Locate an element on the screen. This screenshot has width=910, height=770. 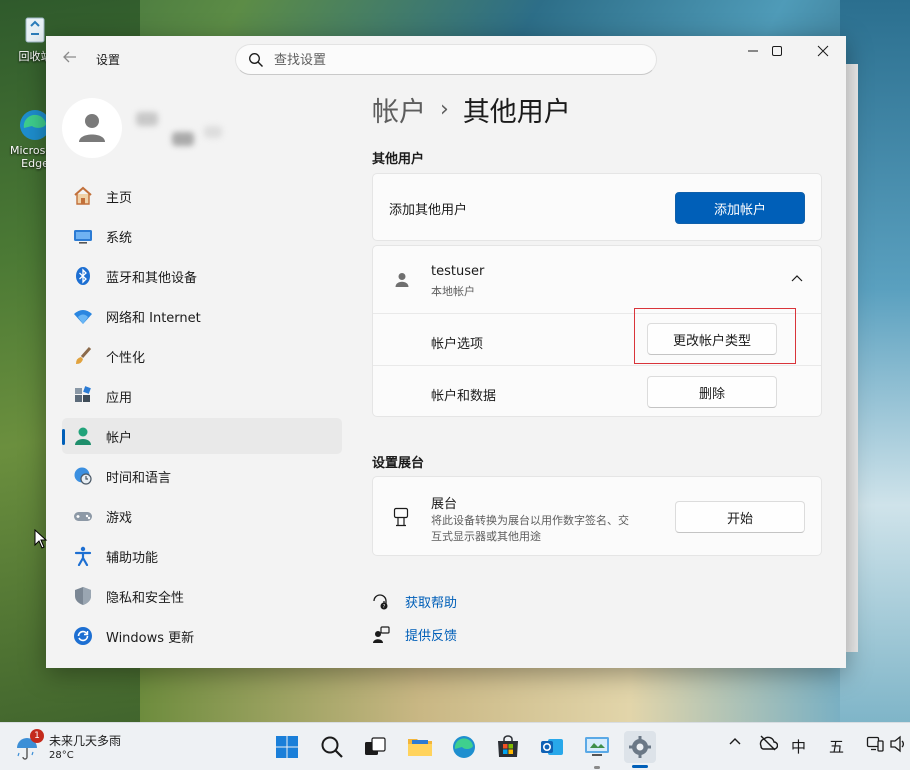
sidebar-item-home: 主页 is located at coordinates (202, 196).